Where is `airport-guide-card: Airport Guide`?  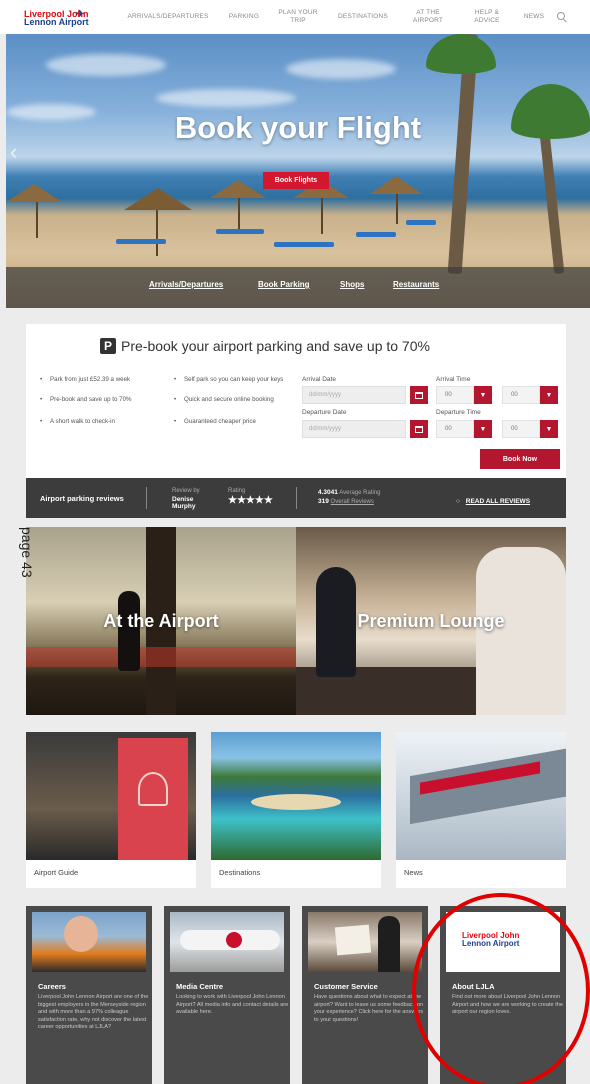
airport-guide-card: Airport Guide is located at coordinates (111, 810).